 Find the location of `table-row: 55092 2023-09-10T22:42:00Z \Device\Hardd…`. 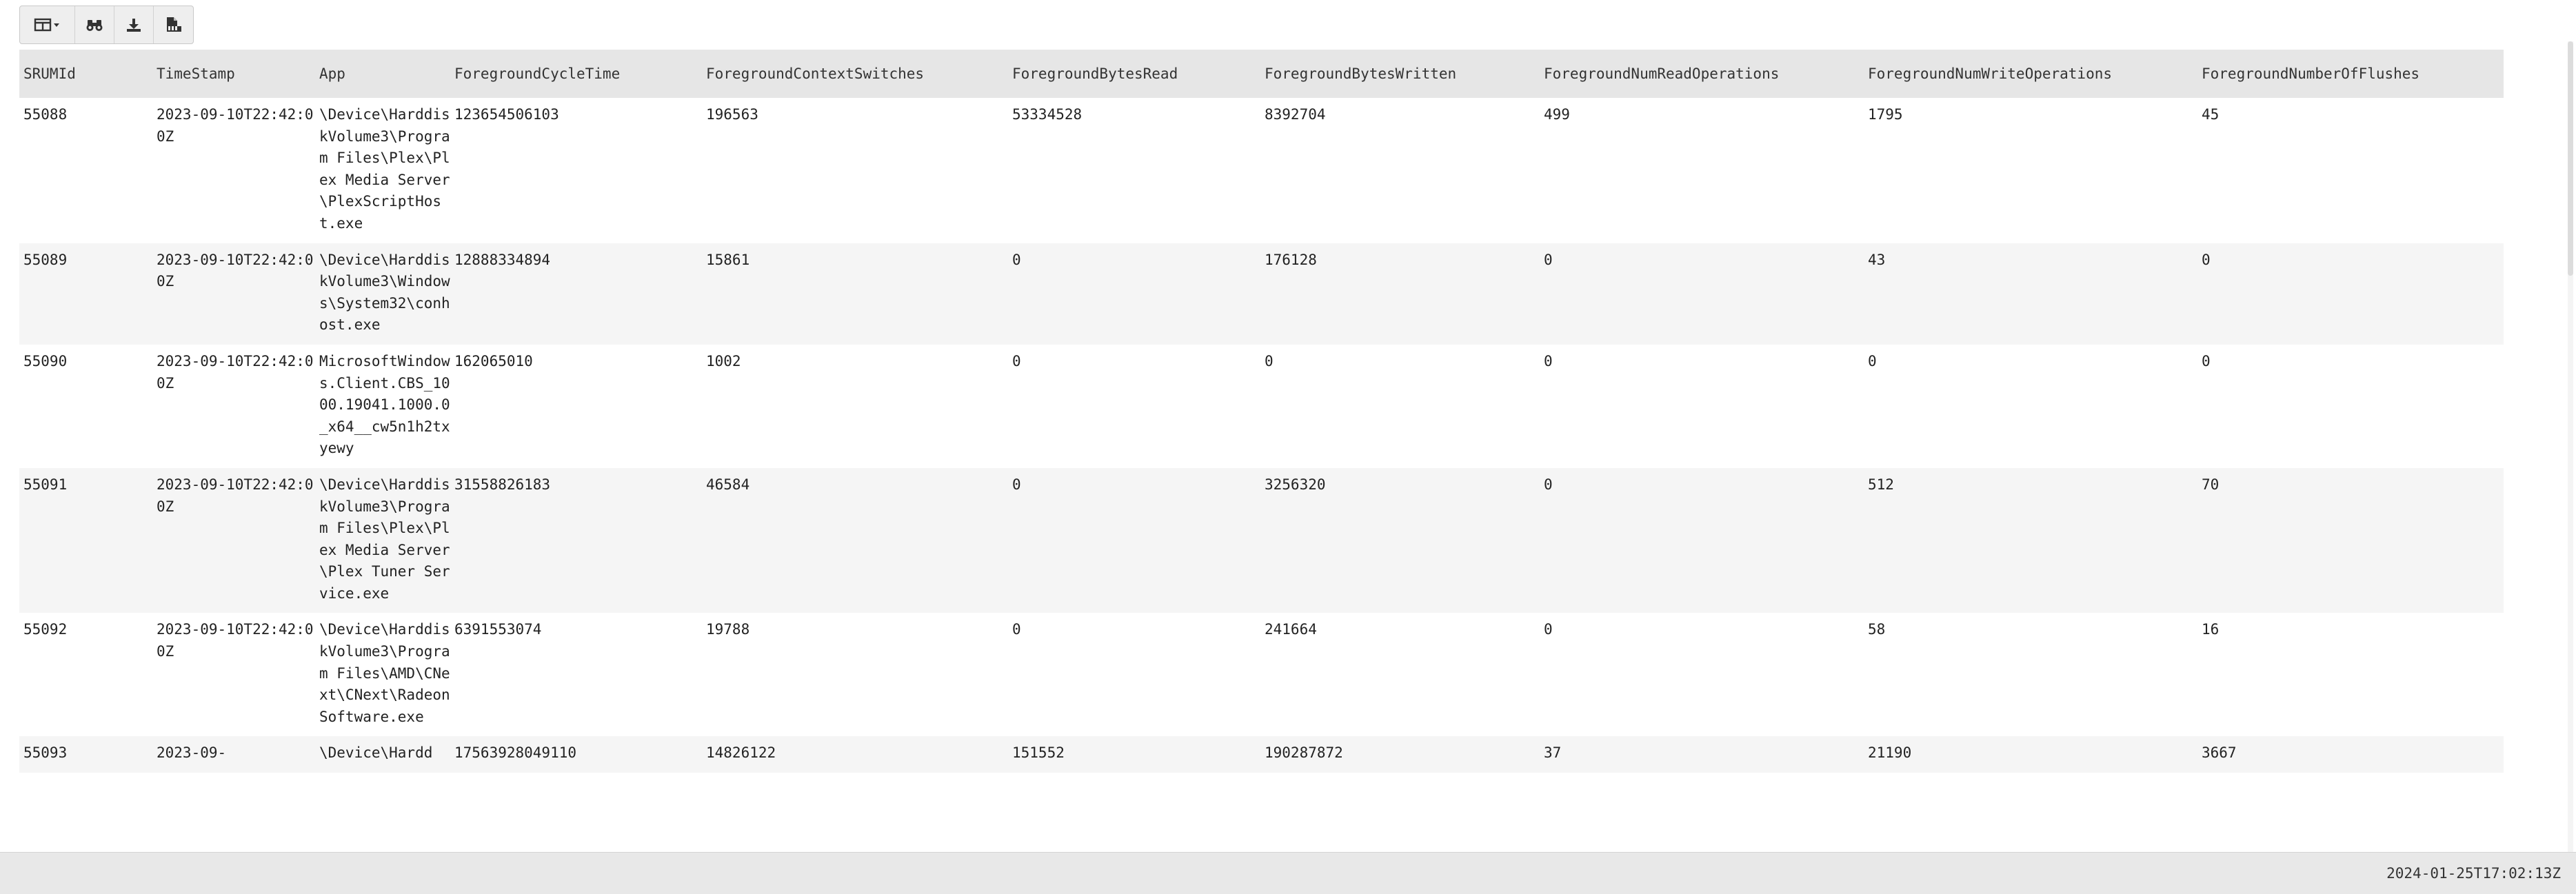

table-row: 55092 2023-09-10T22:42:00Z \Device\Hardd… is located at coordinates (1261, 675).